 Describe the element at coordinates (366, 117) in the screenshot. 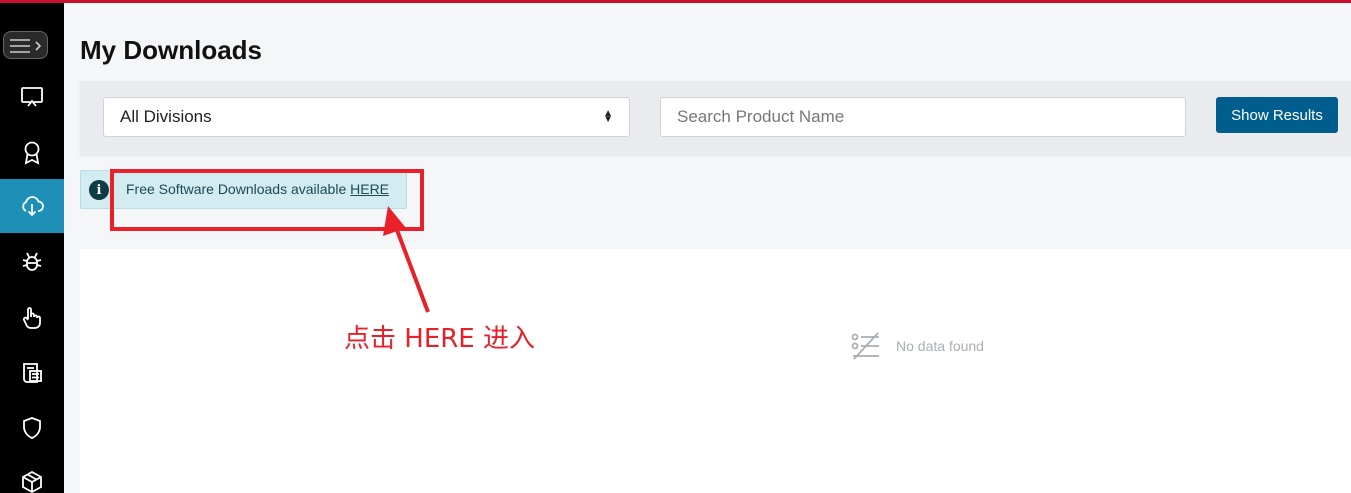

I see `division-select: All Divisions ▲ ▼` at that location.